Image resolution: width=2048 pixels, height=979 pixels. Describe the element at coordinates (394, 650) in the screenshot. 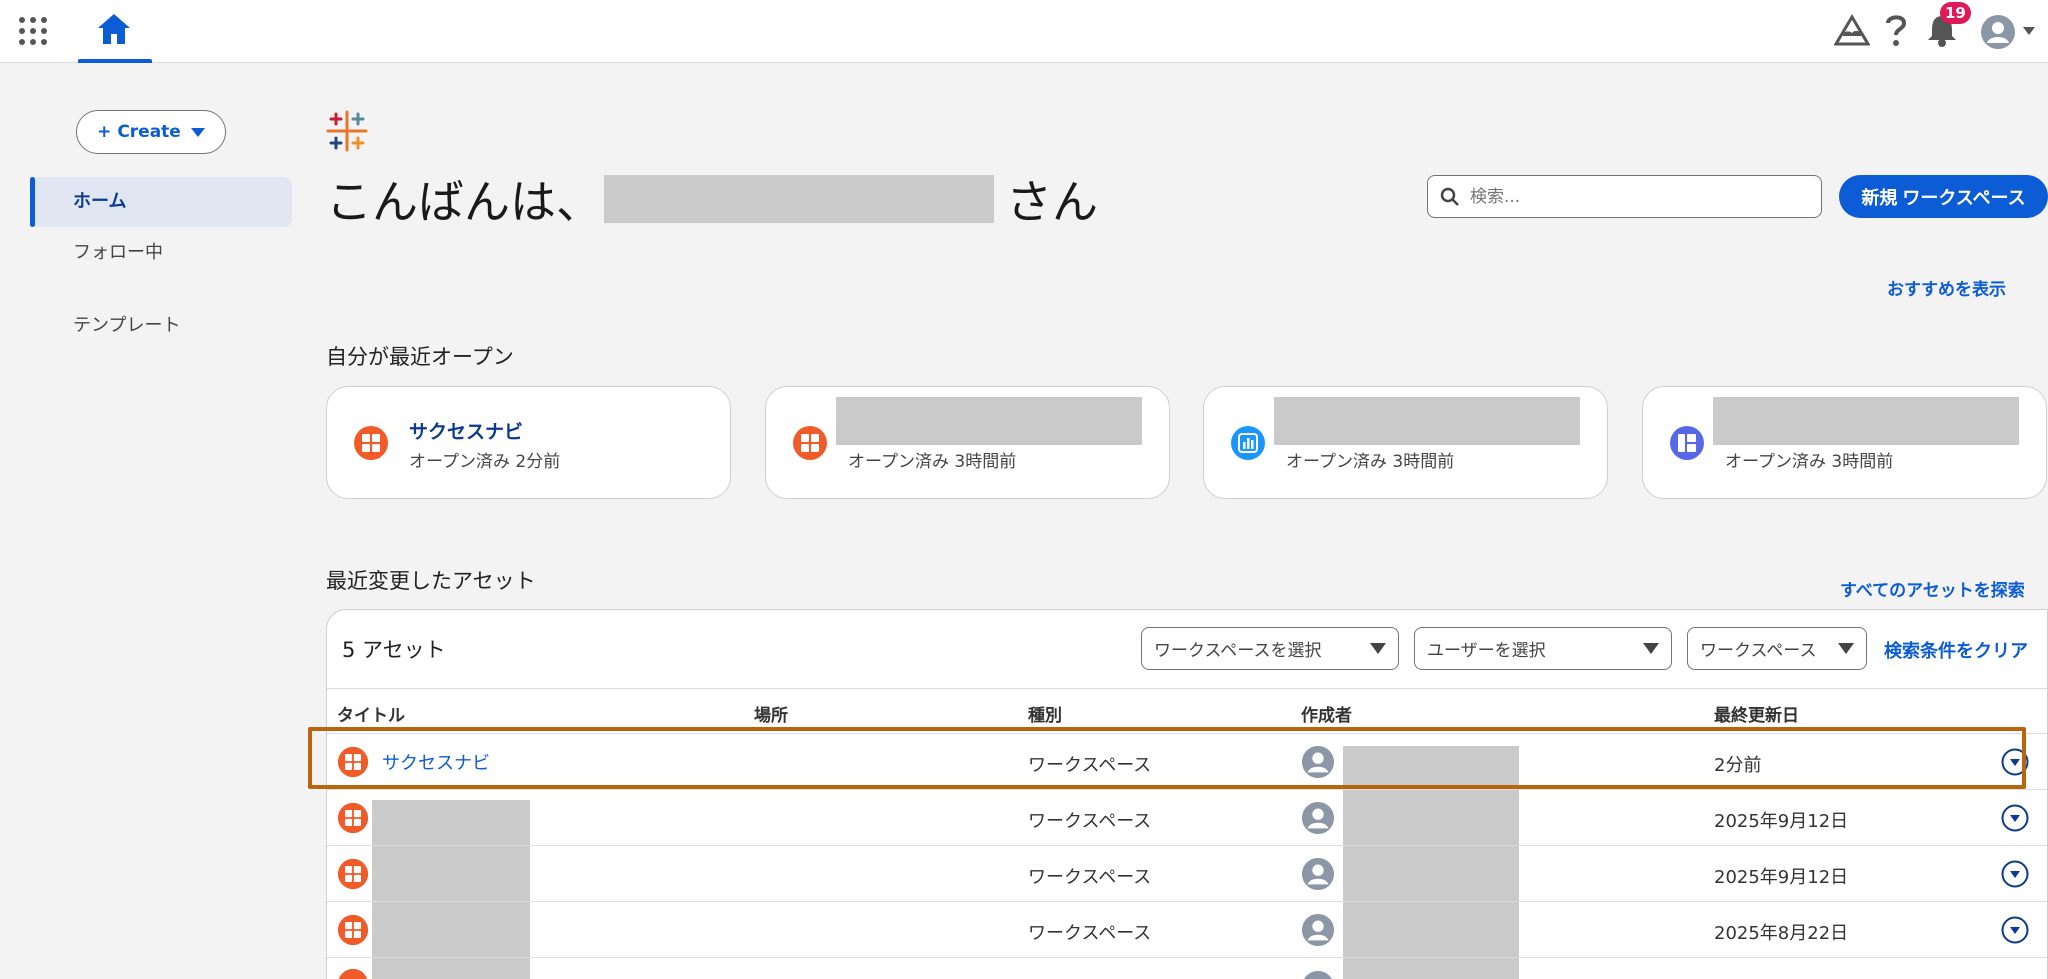

I see `asset-count: 5 アセット` at that location.